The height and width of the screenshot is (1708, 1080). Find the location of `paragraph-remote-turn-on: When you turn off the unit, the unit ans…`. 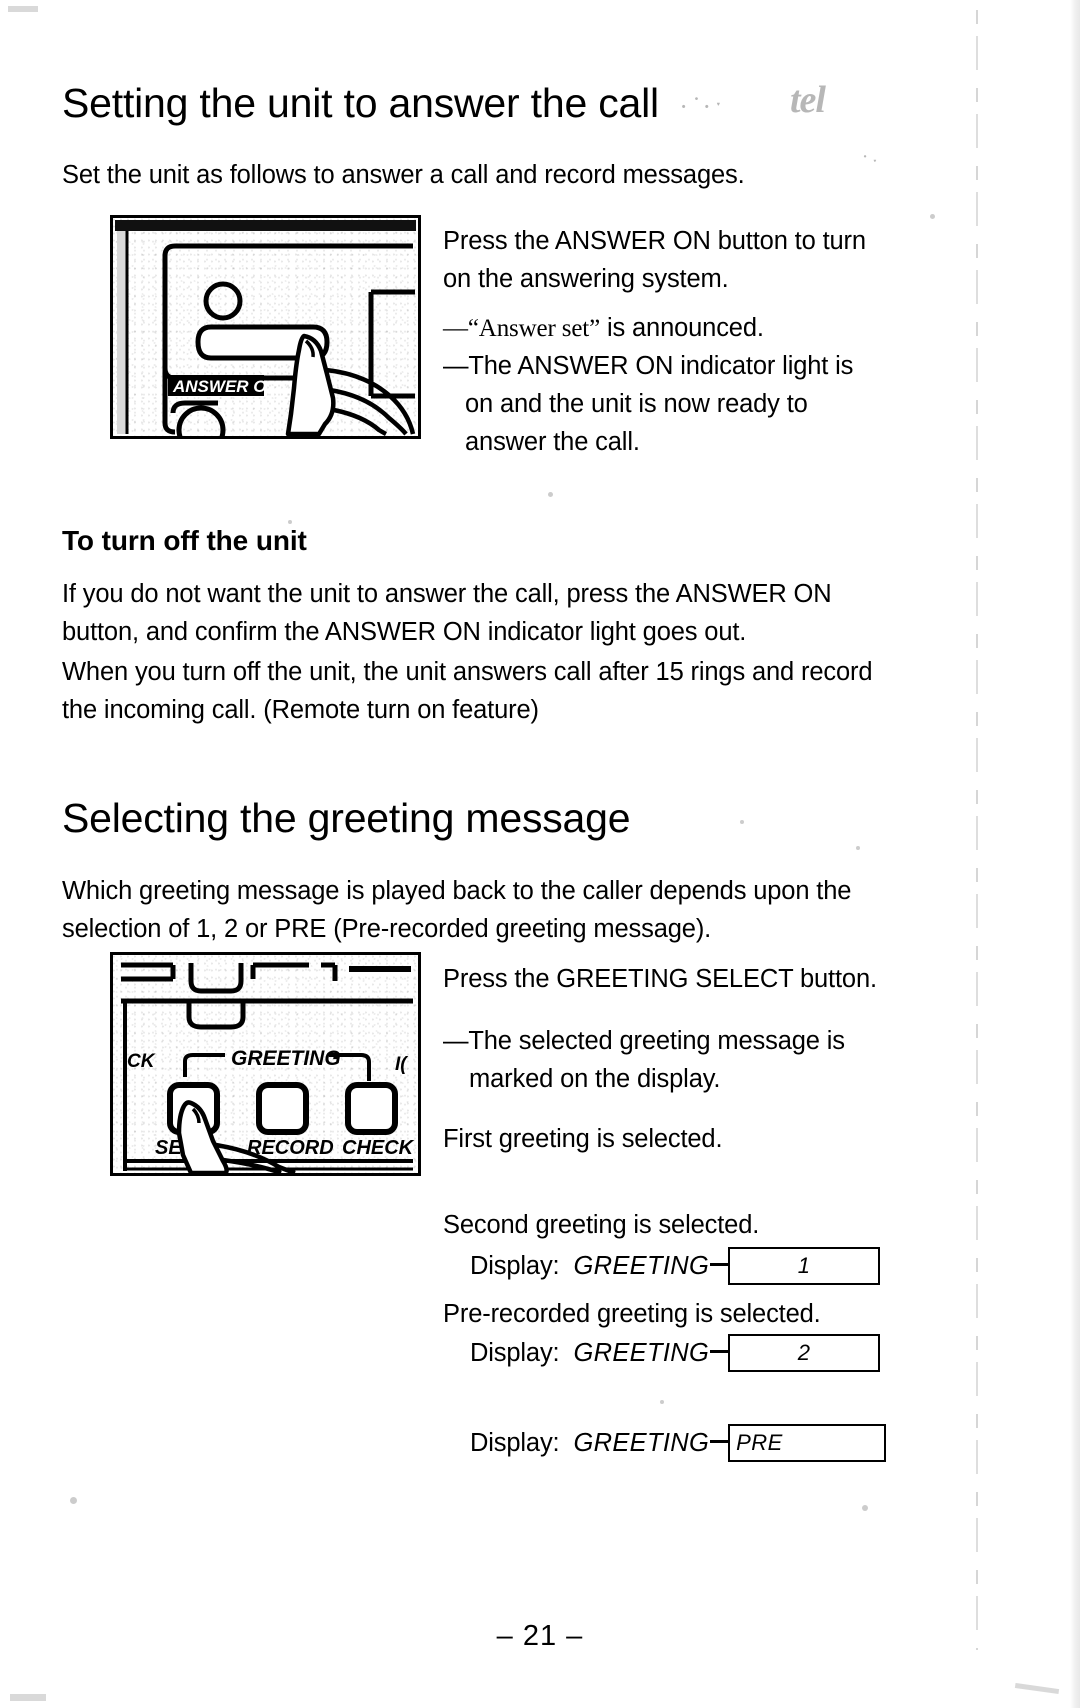

paragraph-remote-turn-on: When you turn off the unit, the unit ans… is located at coordinates (497, 691).